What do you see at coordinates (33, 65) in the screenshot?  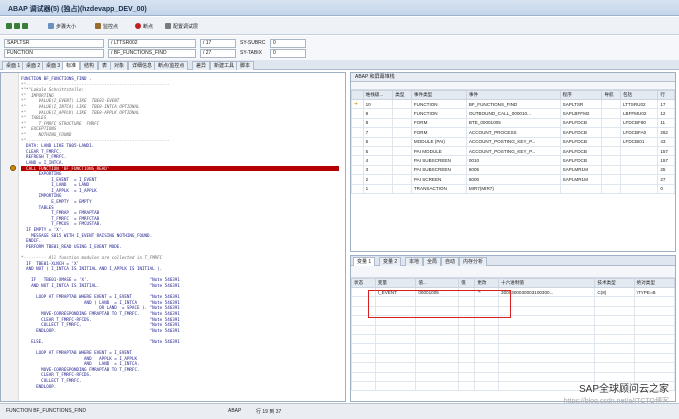 I see `tab-desktop-2: 桌面 2` at bounding box center [33, 65].